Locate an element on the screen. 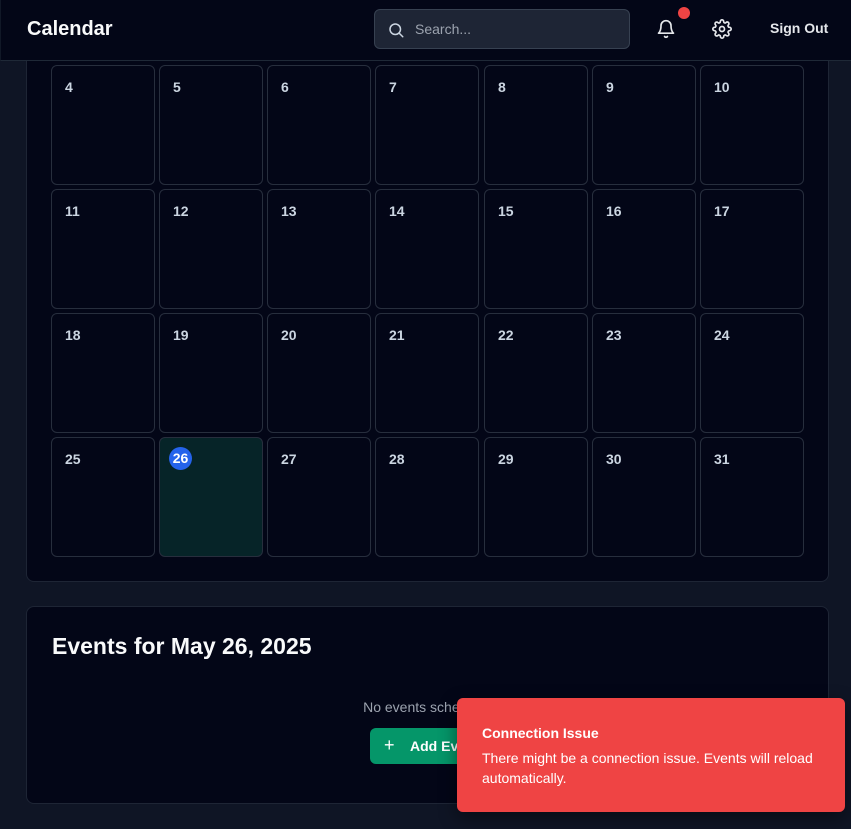 This screenshot has height=829, width=851. search-box is located at coordinates (502, 29).